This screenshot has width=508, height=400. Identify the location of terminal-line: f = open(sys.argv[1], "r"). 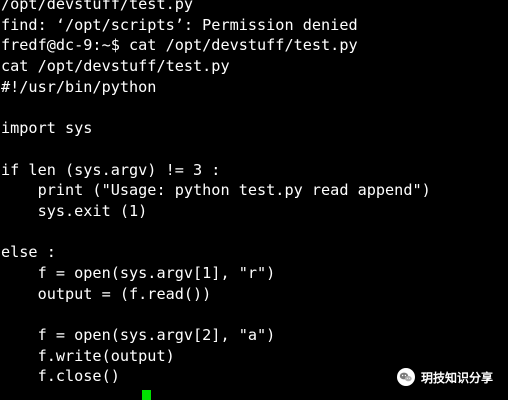
(138, 272).